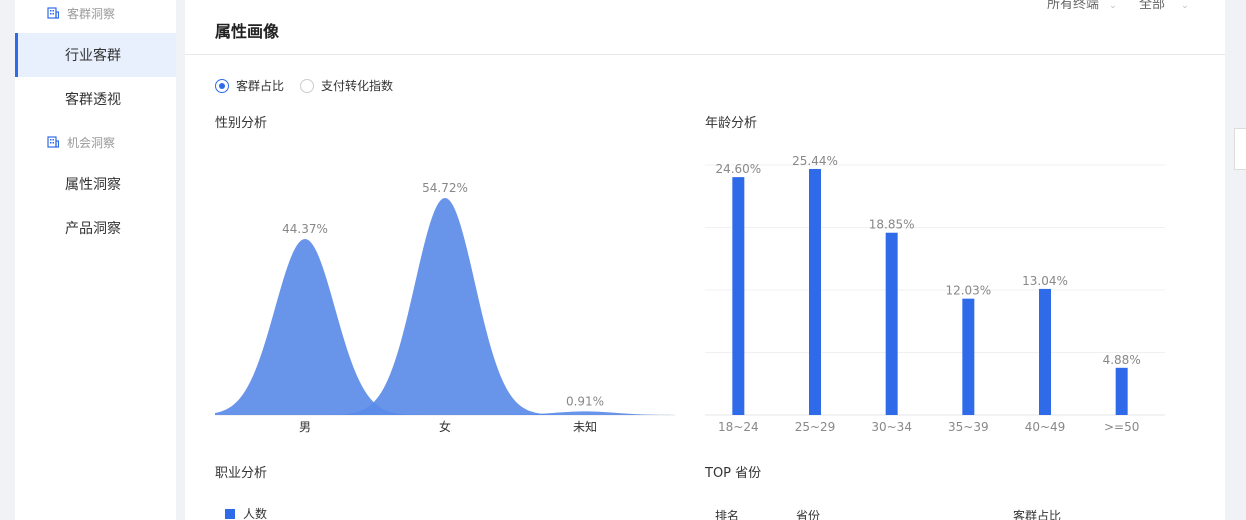 This screenshot has width=1246, height=520. I want to click on sidebar-group-opportunity-insight: 机会洞察, so click(95, 142).